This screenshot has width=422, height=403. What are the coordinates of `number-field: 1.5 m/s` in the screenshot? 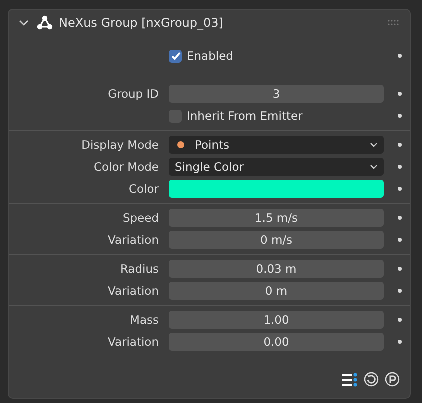 It's located at (276, 218).